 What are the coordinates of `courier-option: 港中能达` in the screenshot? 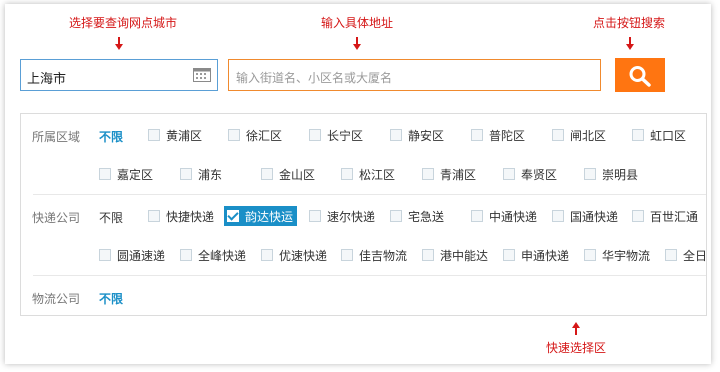 It's located at (455, 255).